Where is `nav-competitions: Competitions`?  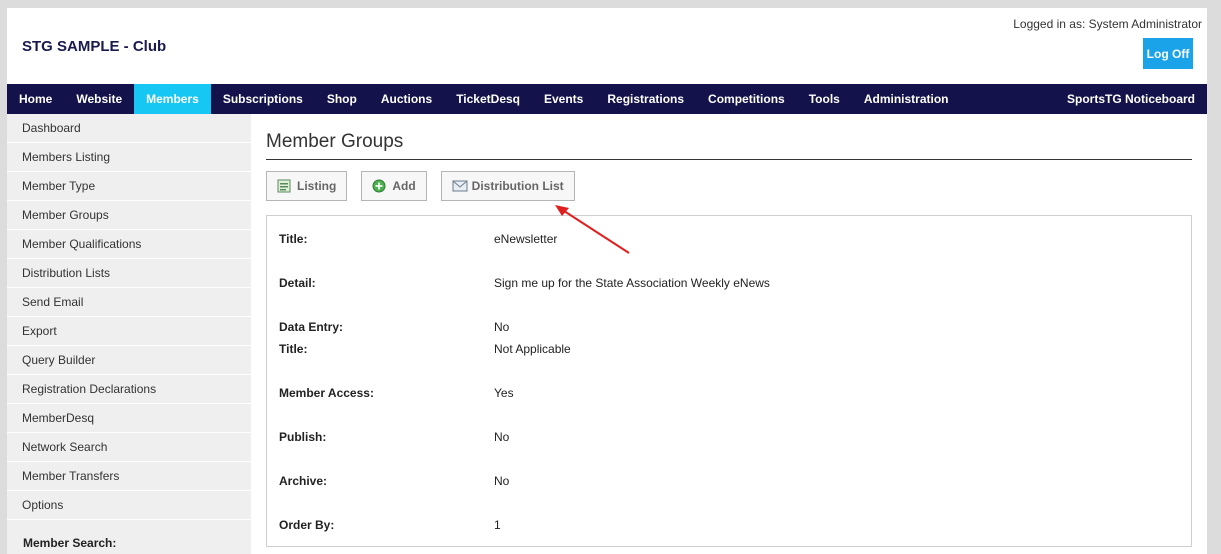
nav-competitions: Competitions is located at coordinates (746, 99).